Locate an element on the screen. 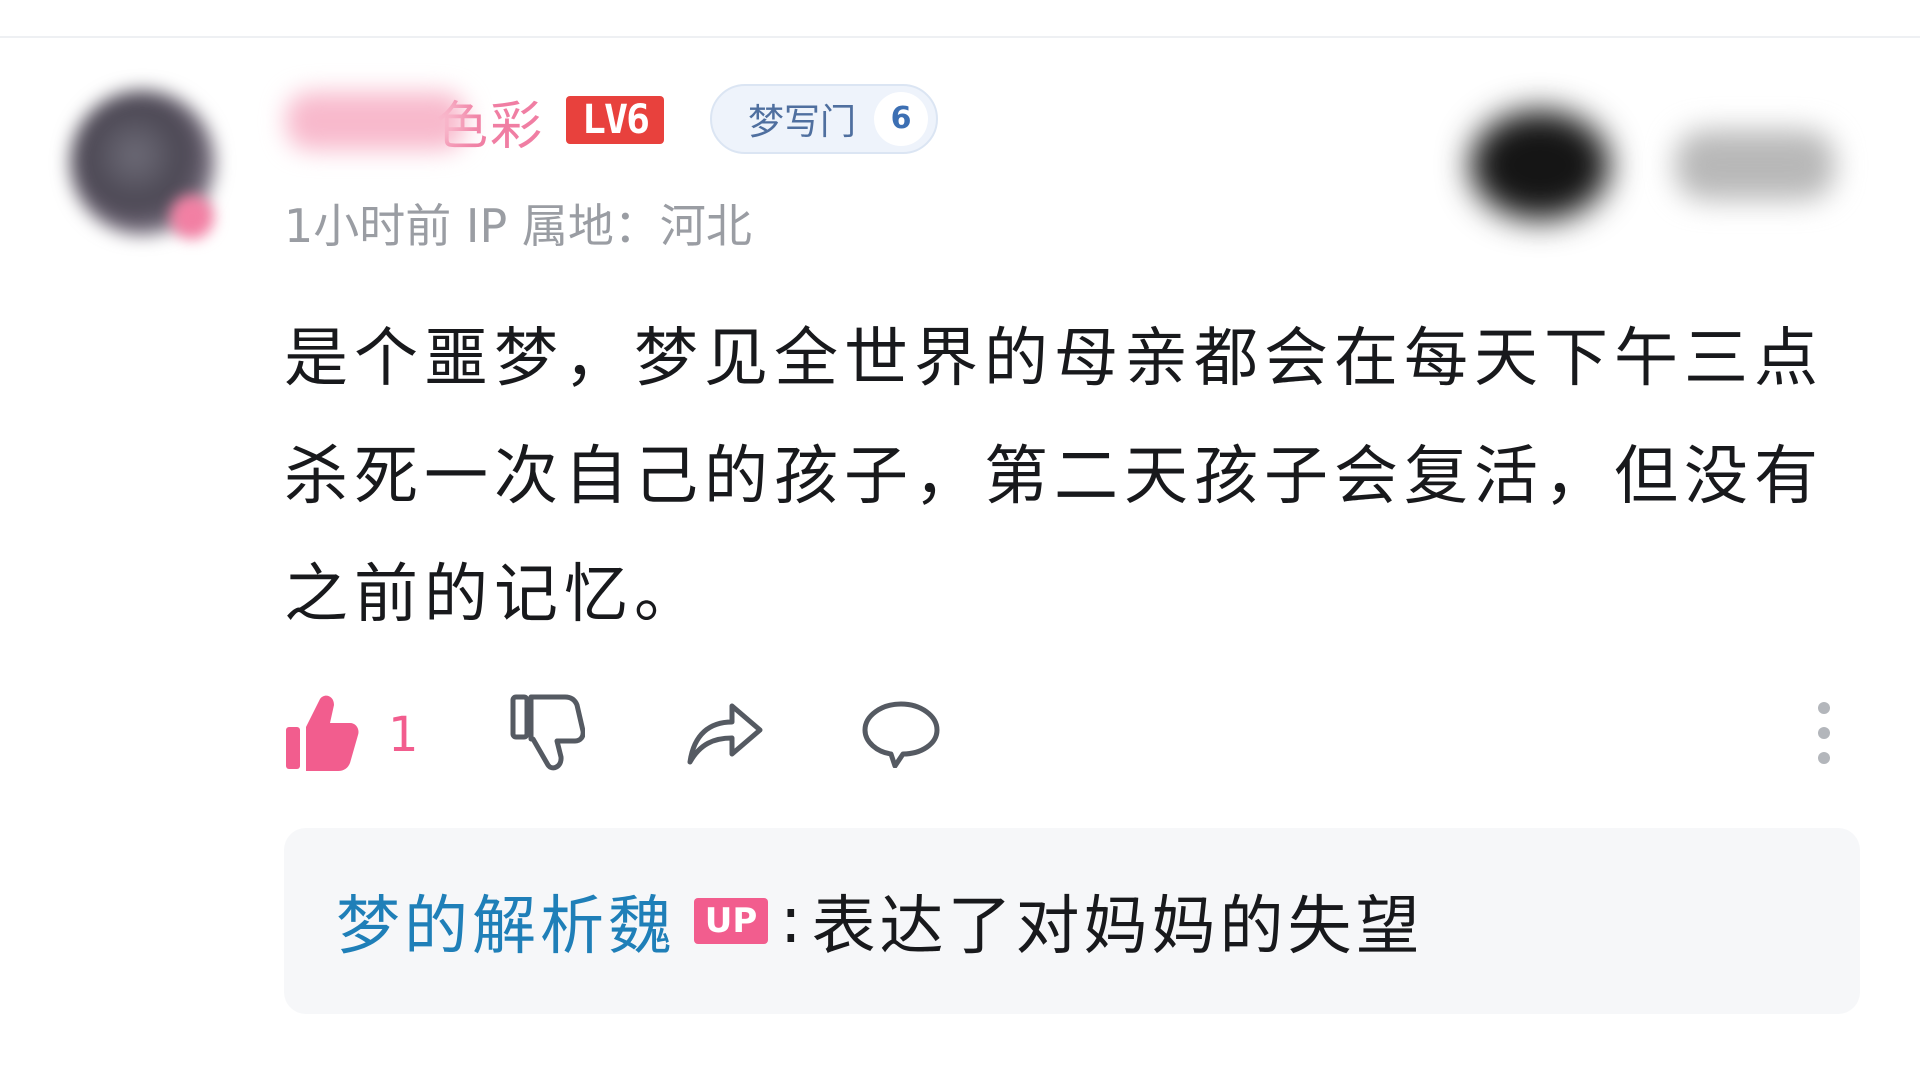 The image size is (1920, 1080). sub-reply-text: 表达了对妈妈的失望 is located at coordinates (1117, 927).